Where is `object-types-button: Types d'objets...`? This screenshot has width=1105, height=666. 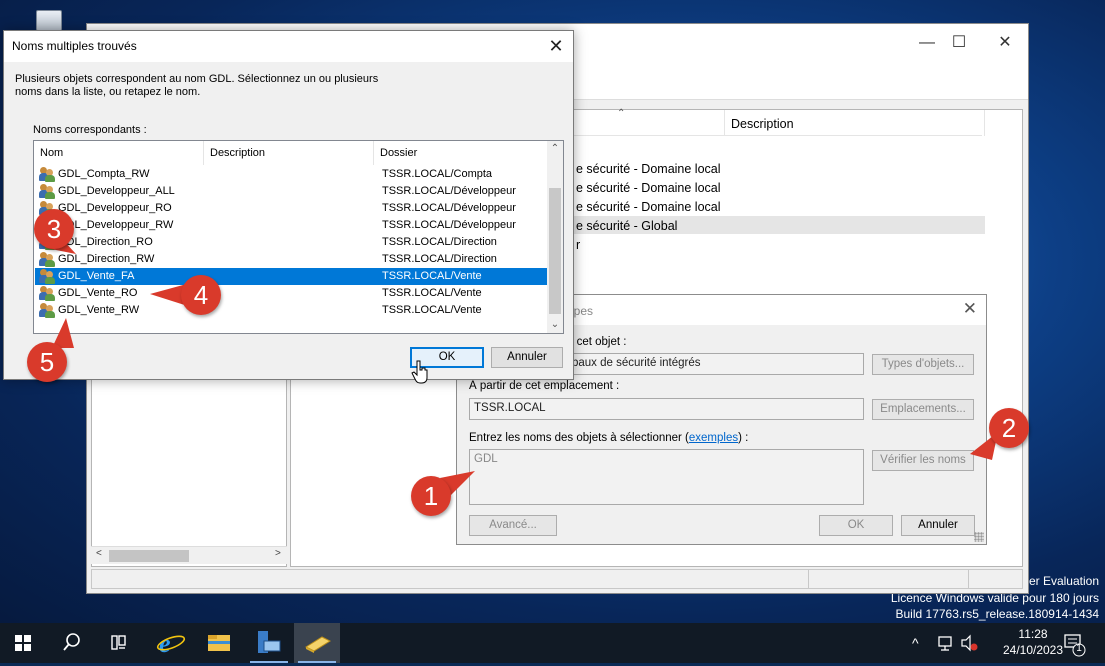
object-types-button: Types d'objets... is located at coordinates (923, 364).